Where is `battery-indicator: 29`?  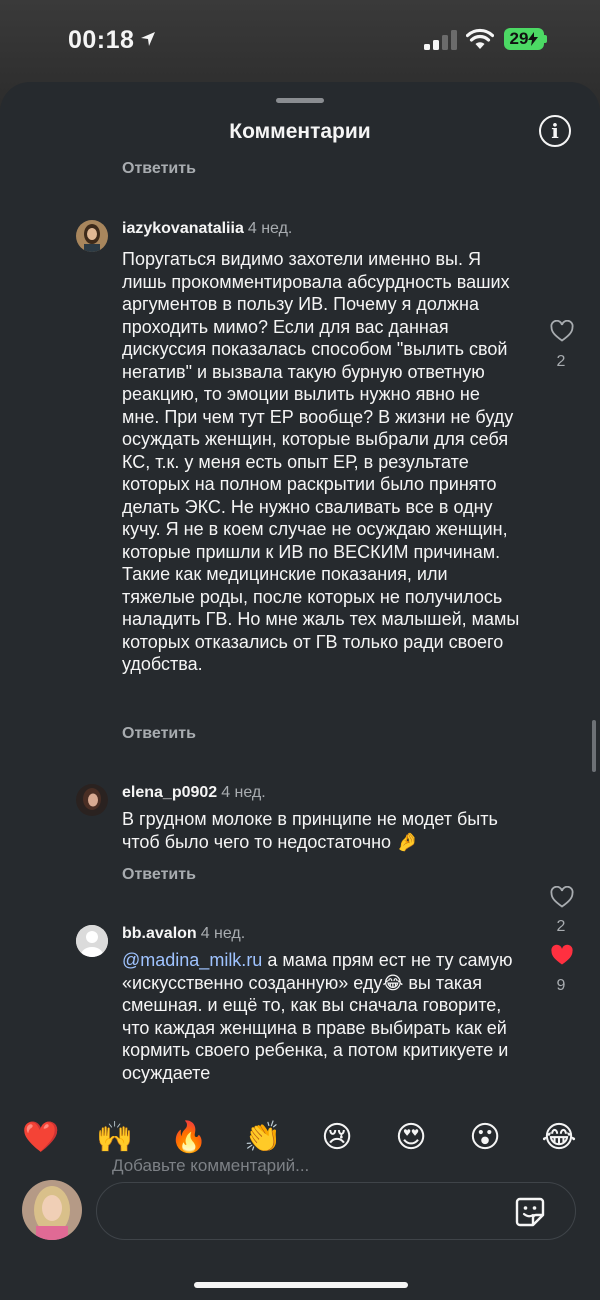
battery-indicator: 29 is located at coordinates (524, 39).